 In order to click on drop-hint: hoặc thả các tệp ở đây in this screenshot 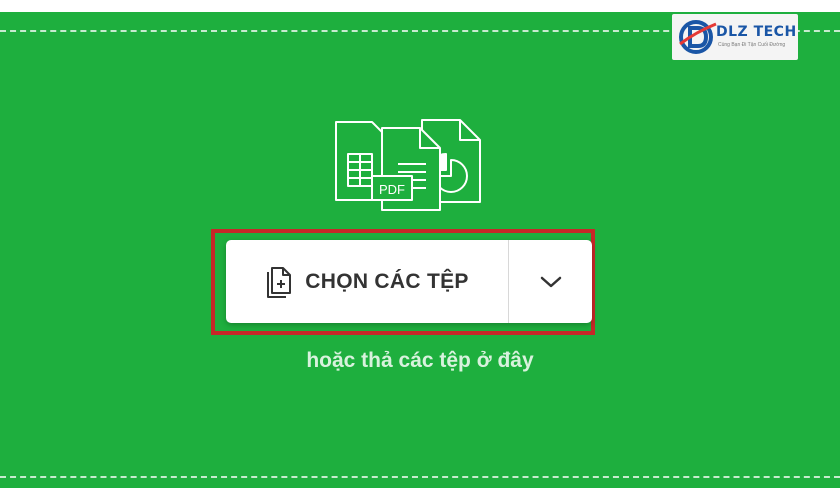, I will do `click(420, 360)`.